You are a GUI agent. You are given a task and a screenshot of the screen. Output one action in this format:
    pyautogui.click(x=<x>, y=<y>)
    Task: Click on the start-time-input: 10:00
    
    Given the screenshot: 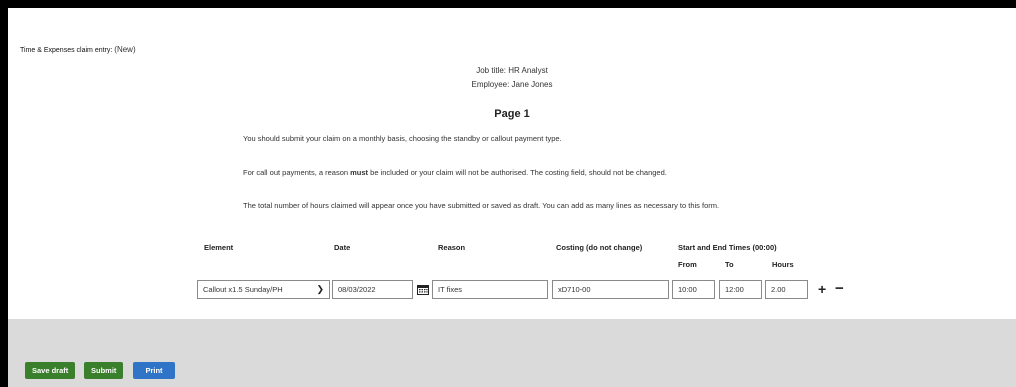 What is the action you would take?
    pyautogui.click(x=693, y=289)
    